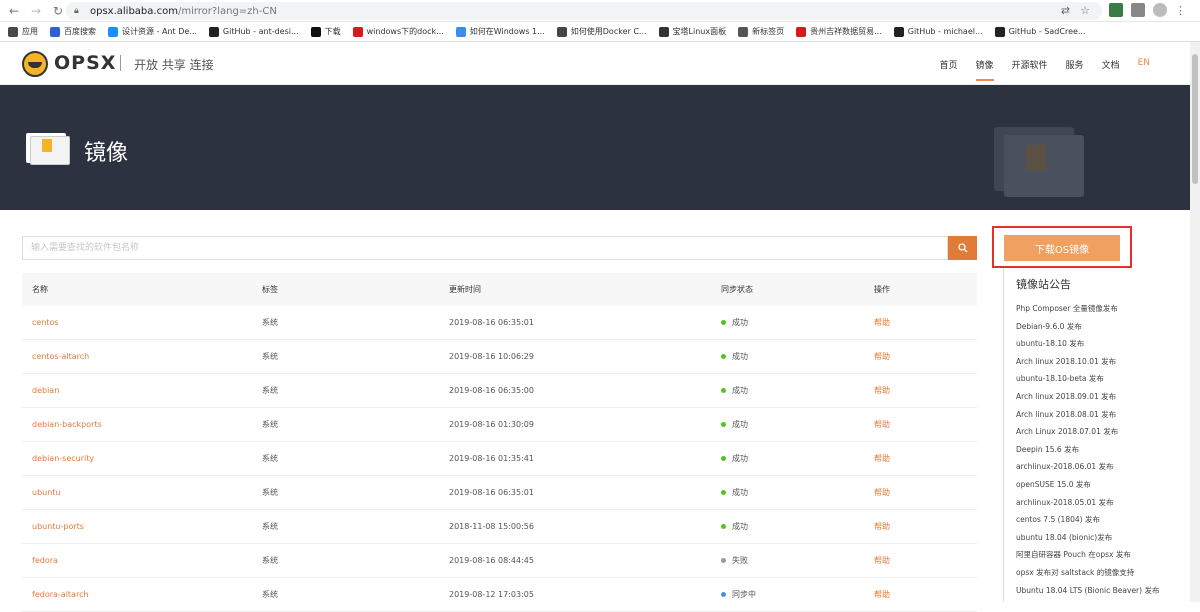  What do you see at coordinates (1087, 418) in the screenshot?
I see `announcement-item: Arch linux 2018.08.01 发布` at bounding box center [1087, 418].